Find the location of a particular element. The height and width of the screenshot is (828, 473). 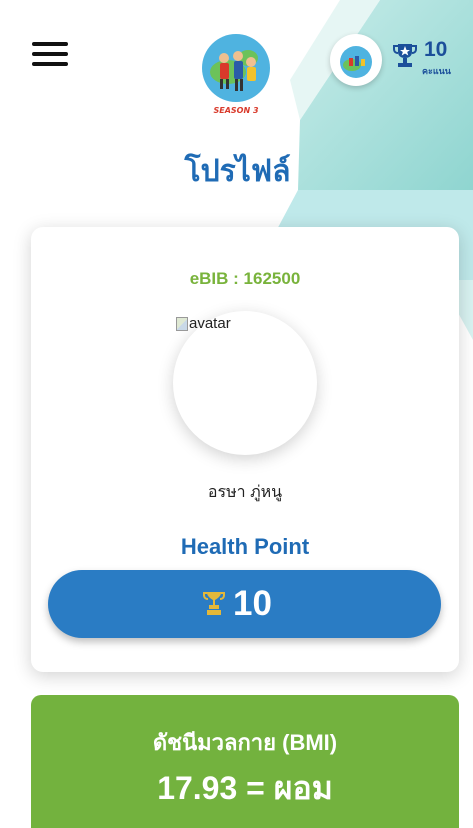

avatar-broken-image: avatar is located at coordinates (203, 323).